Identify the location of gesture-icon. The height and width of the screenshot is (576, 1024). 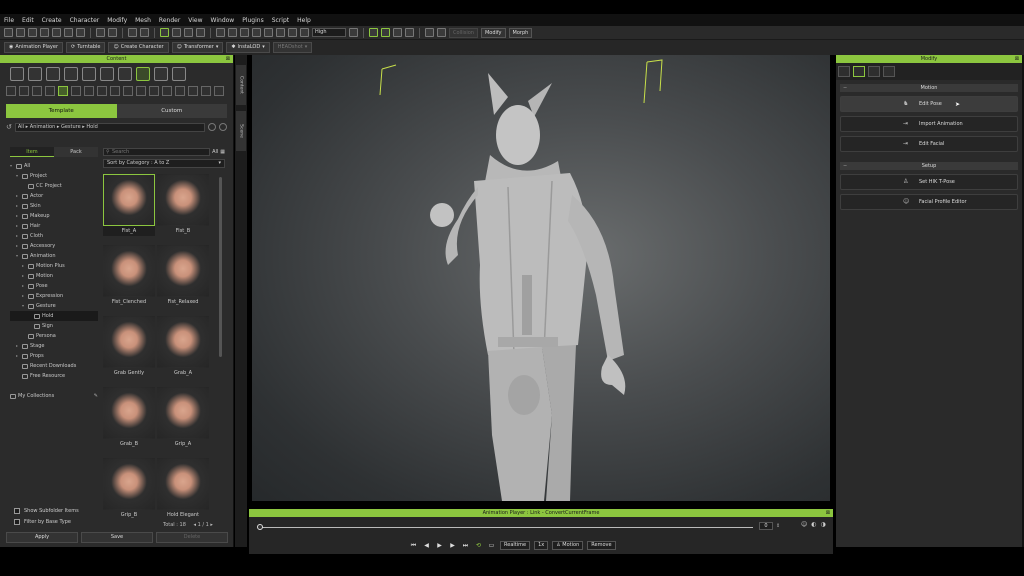
(63, 91).